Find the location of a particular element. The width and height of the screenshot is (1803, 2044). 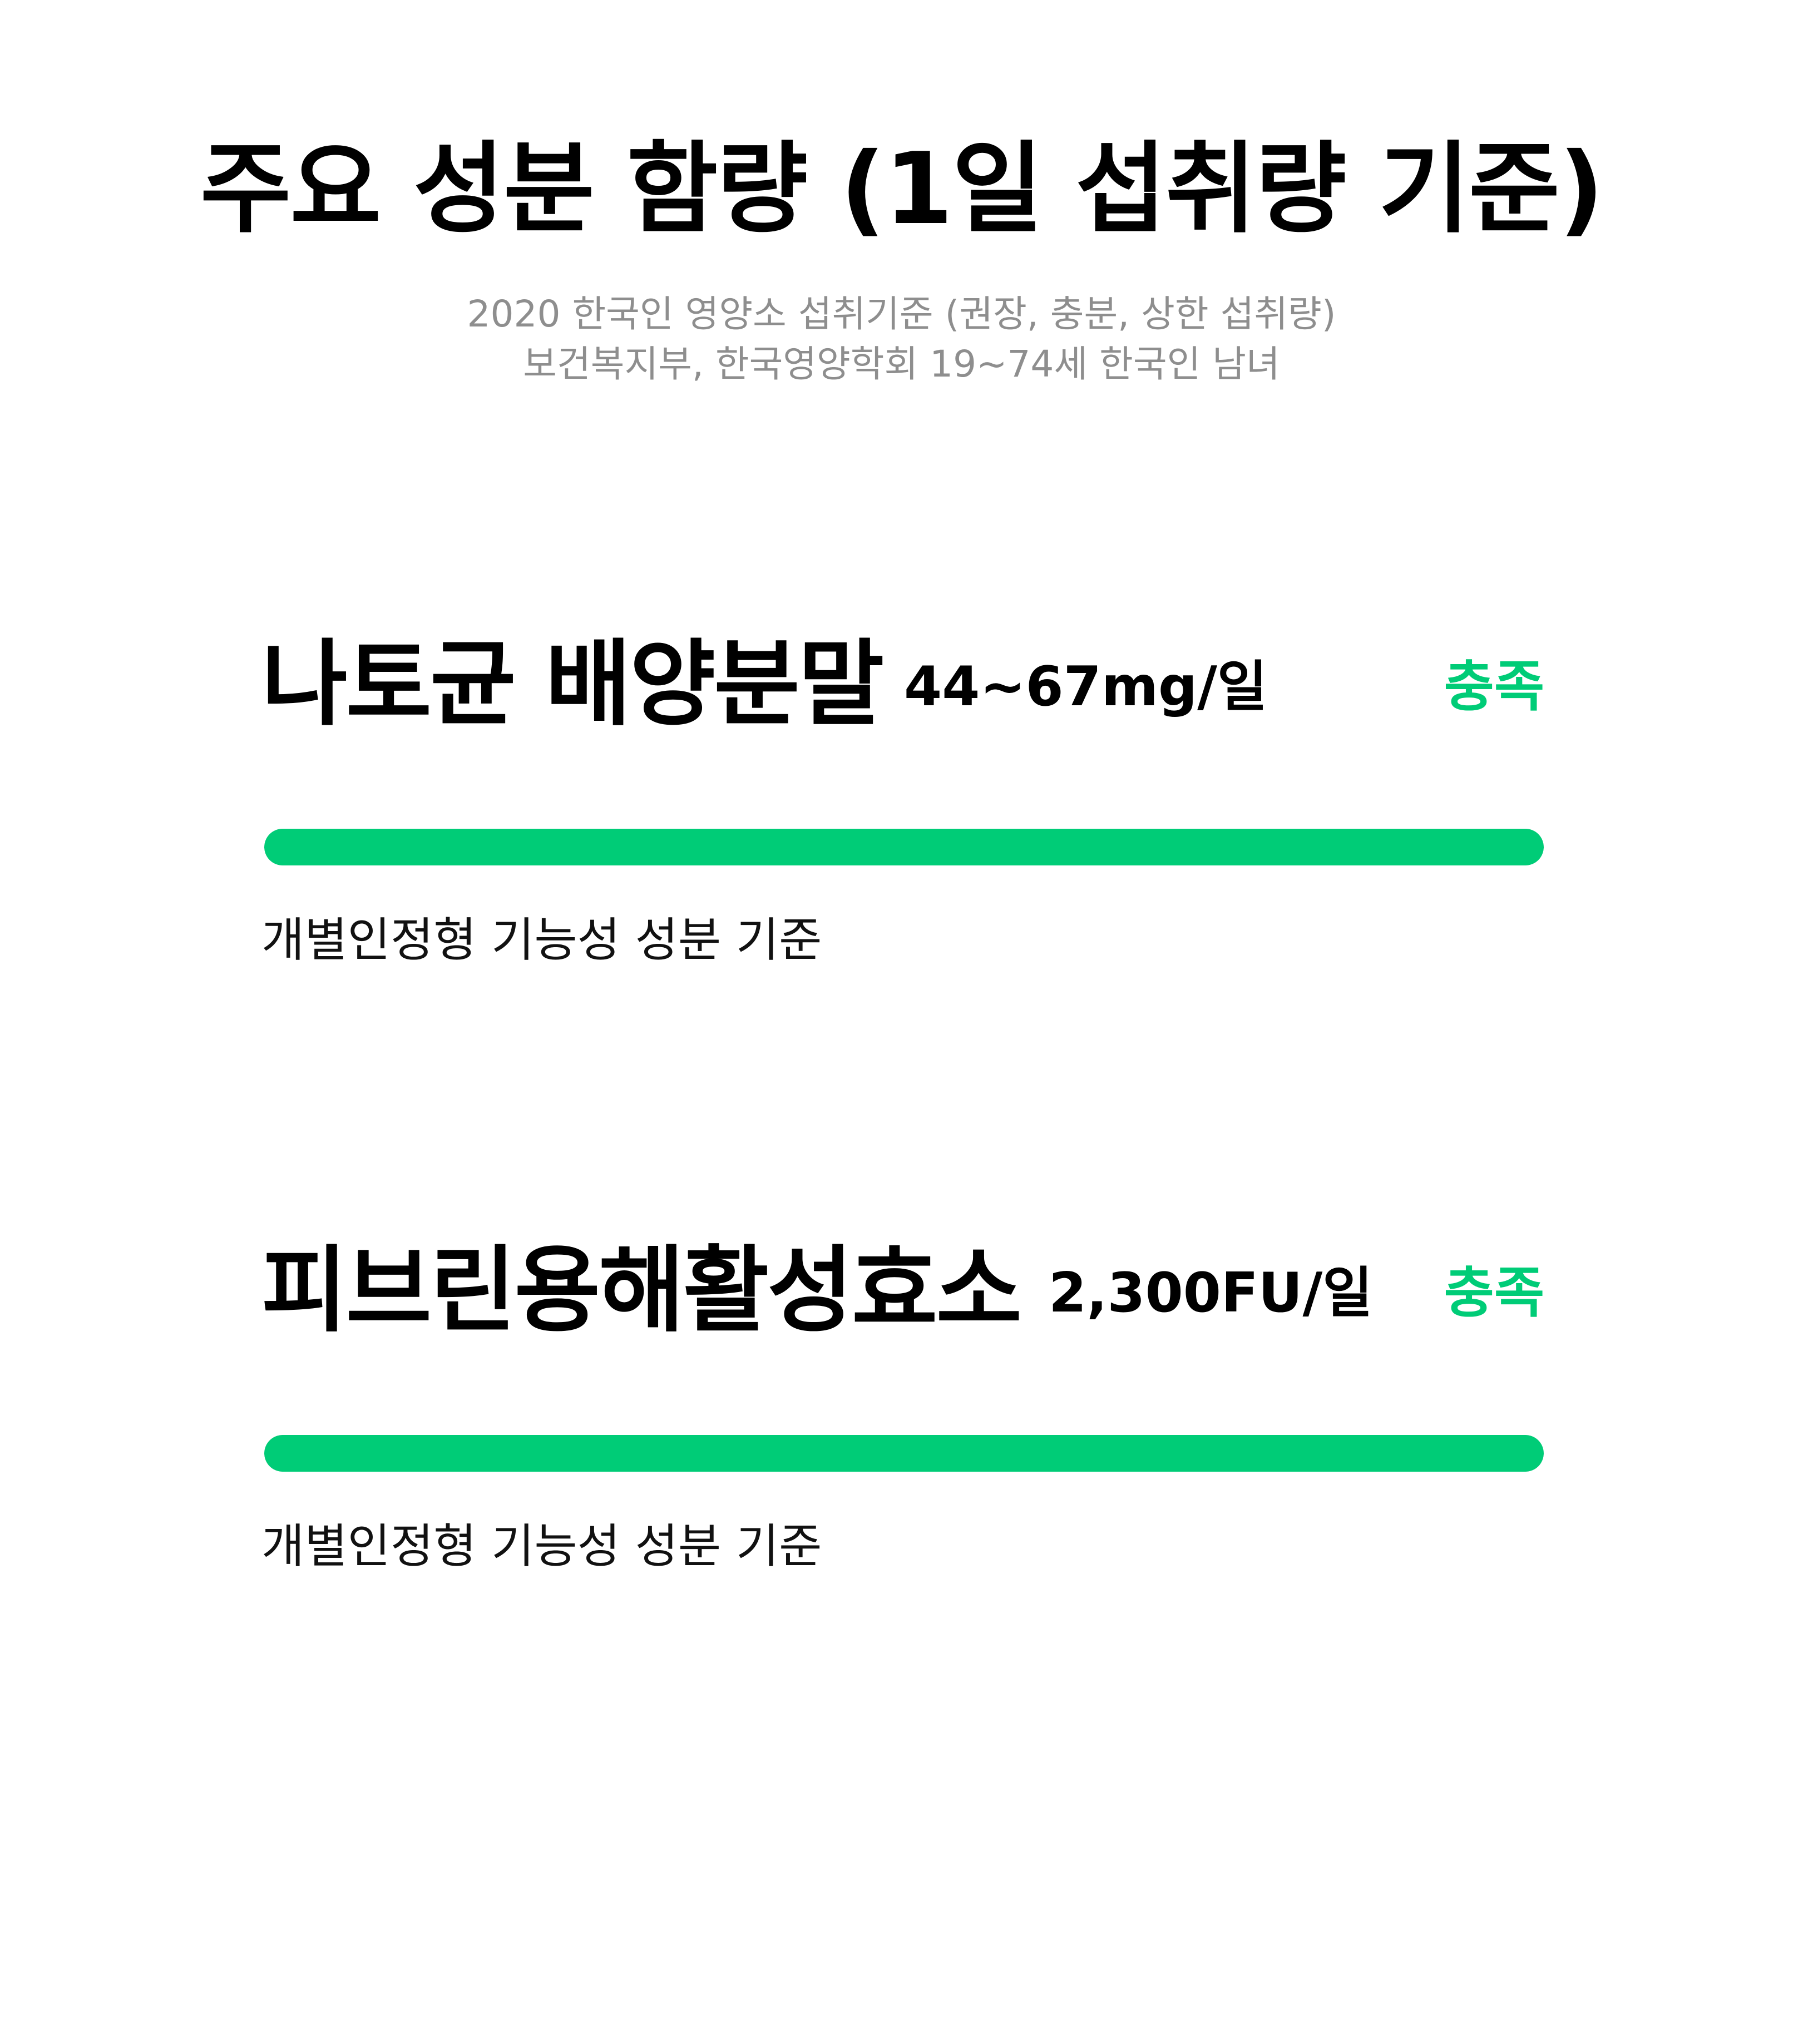

ingredient-name: 피브린용해활성효소 is located at coordinates (640, 1291).